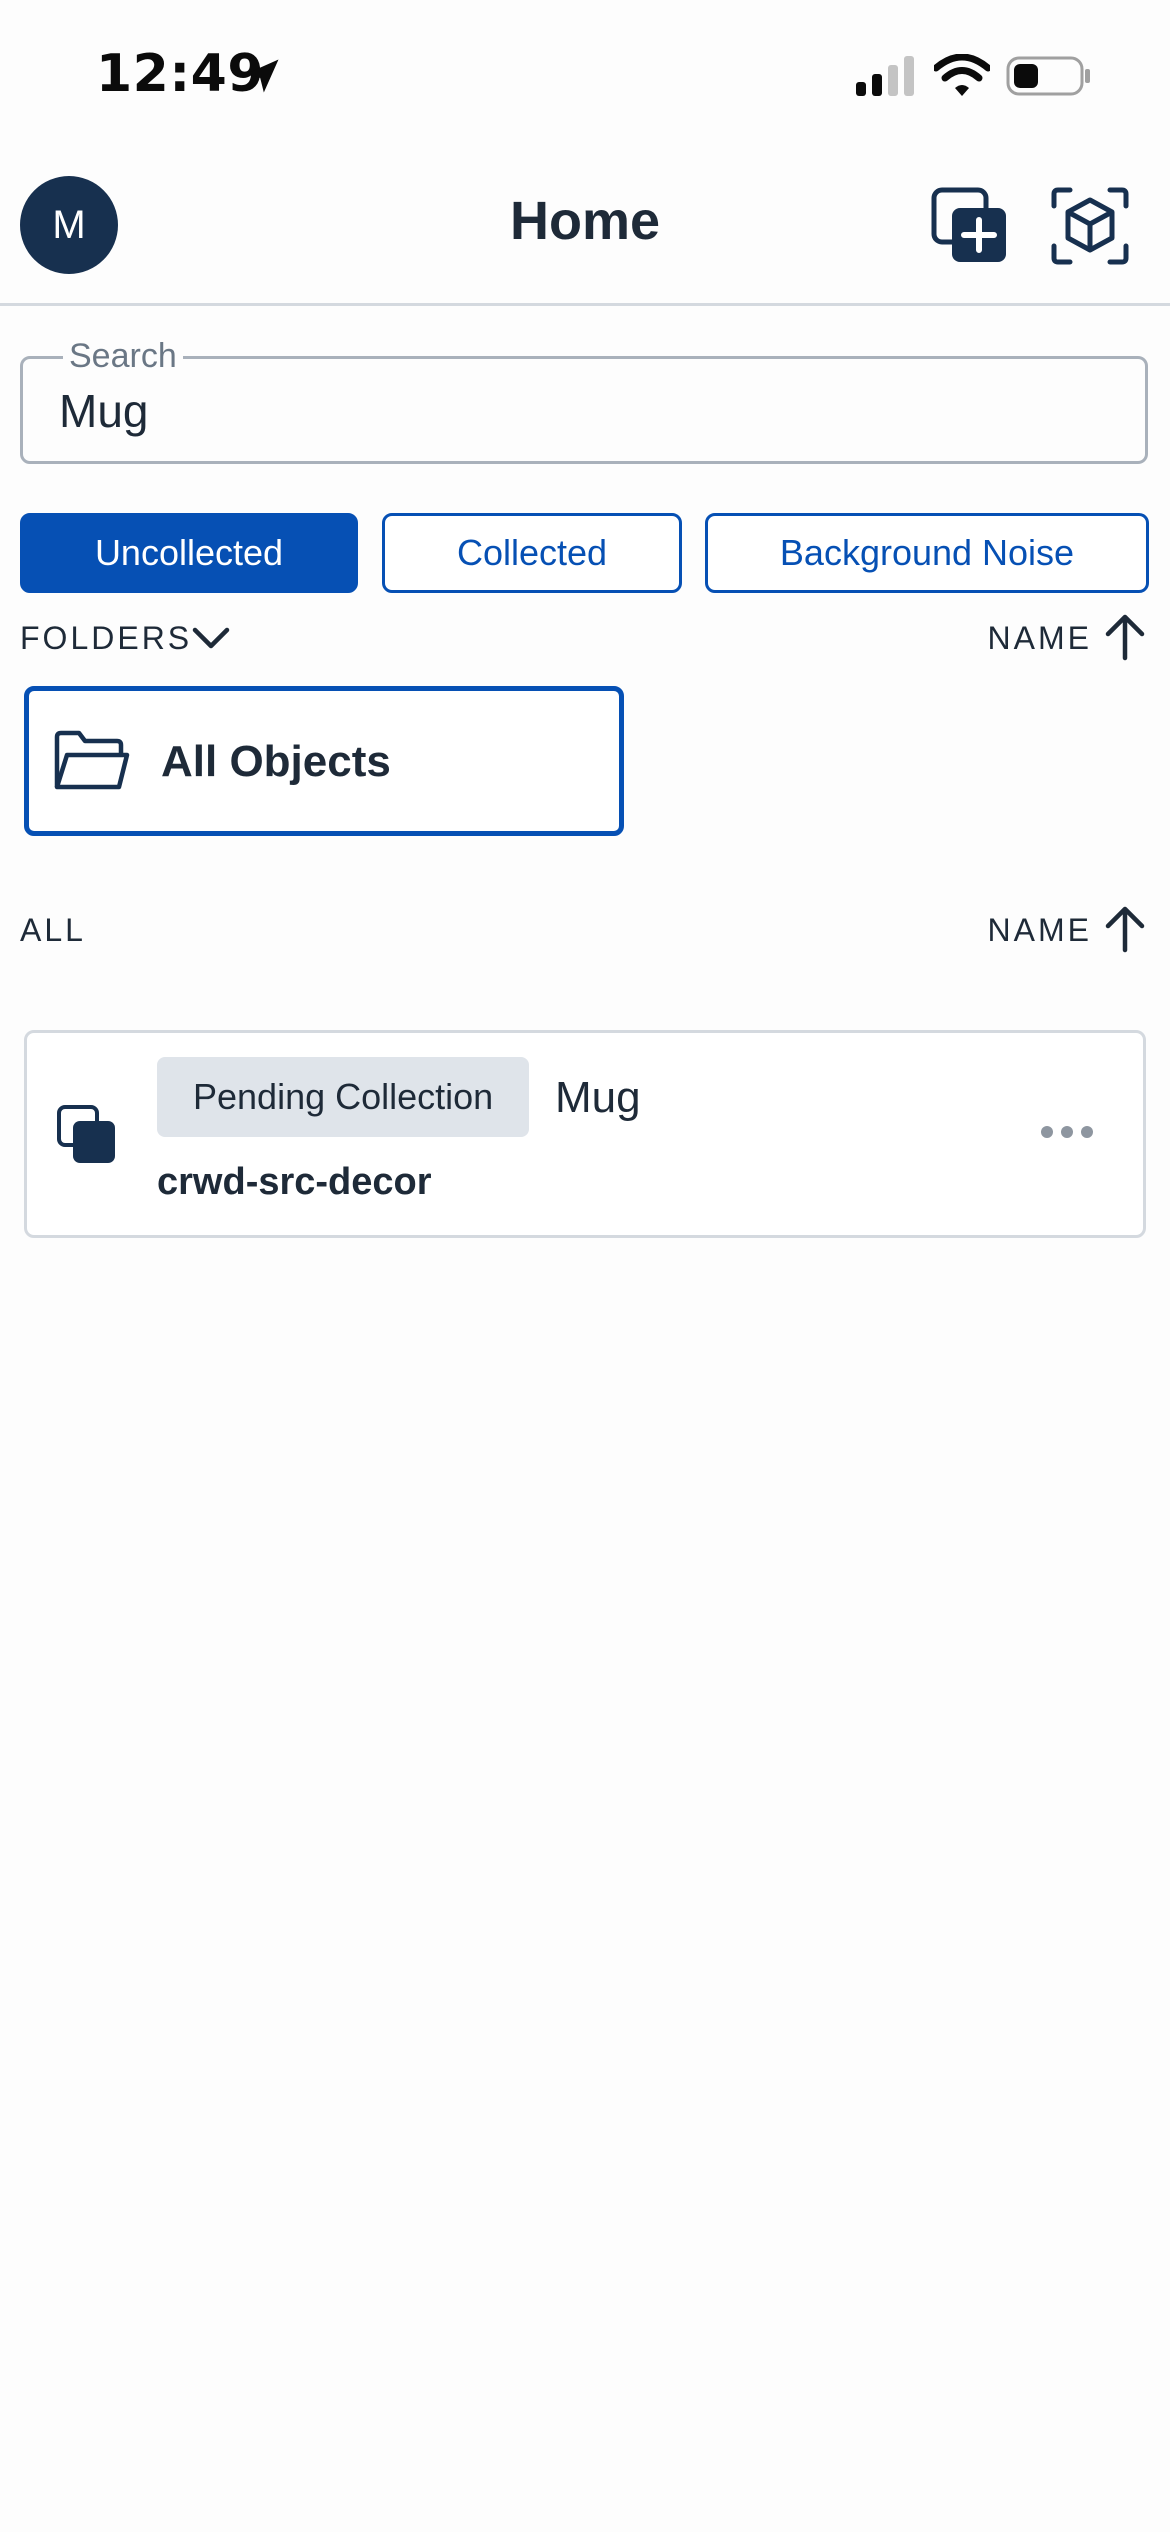 This screenshot has width=1170, height=2532. What do you see at coordinates (962, 75) in the screenshot?
I see `wifi-icon` at bounding box center [962, 75].